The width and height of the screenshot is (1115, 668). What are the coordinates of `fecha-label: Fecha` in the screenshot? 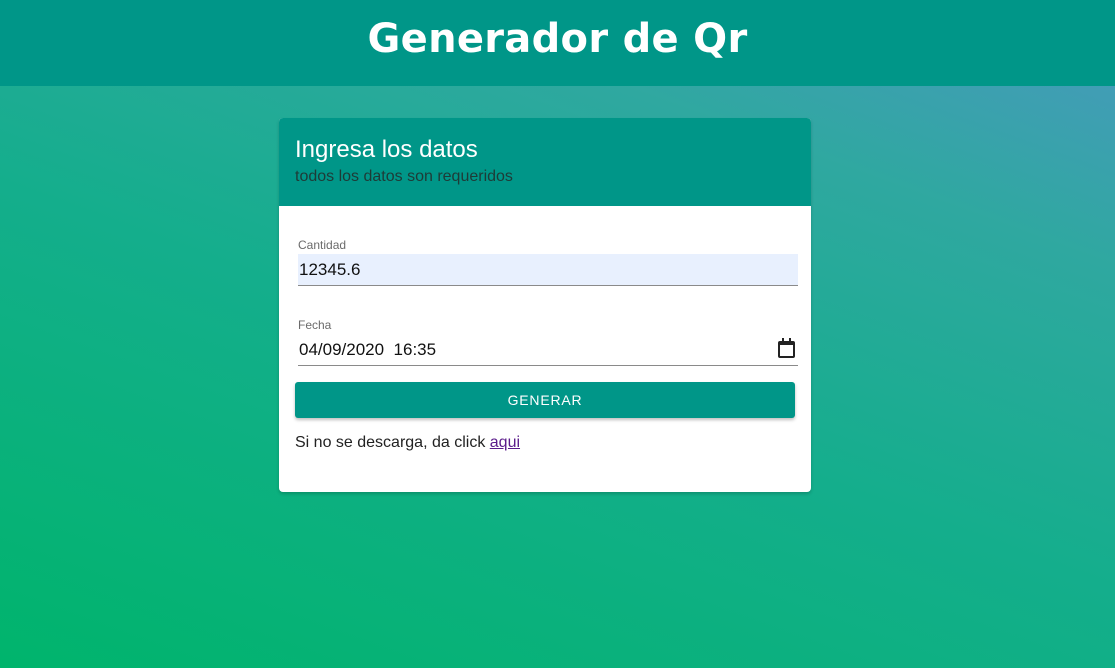 It's located at (315, 325).